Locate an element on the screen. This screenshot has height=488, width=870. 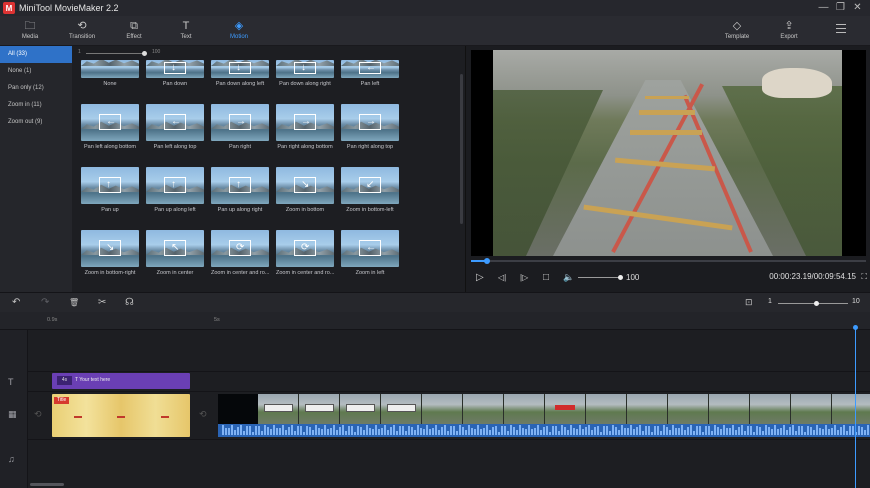
maximize-button: ❐ is located at coordinates (840, 8).